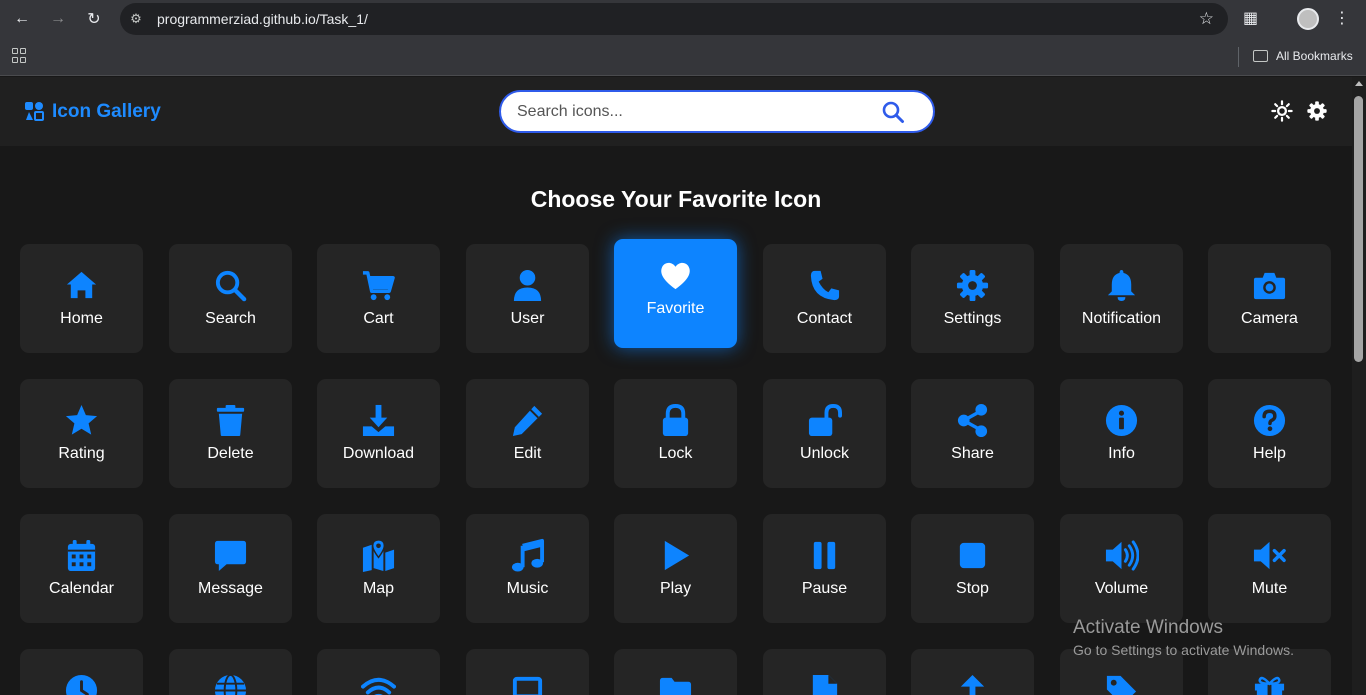 The width and height of the screenshot is (1366, 695). I want to click on icon-card-label: Info, so click(1121, 453).